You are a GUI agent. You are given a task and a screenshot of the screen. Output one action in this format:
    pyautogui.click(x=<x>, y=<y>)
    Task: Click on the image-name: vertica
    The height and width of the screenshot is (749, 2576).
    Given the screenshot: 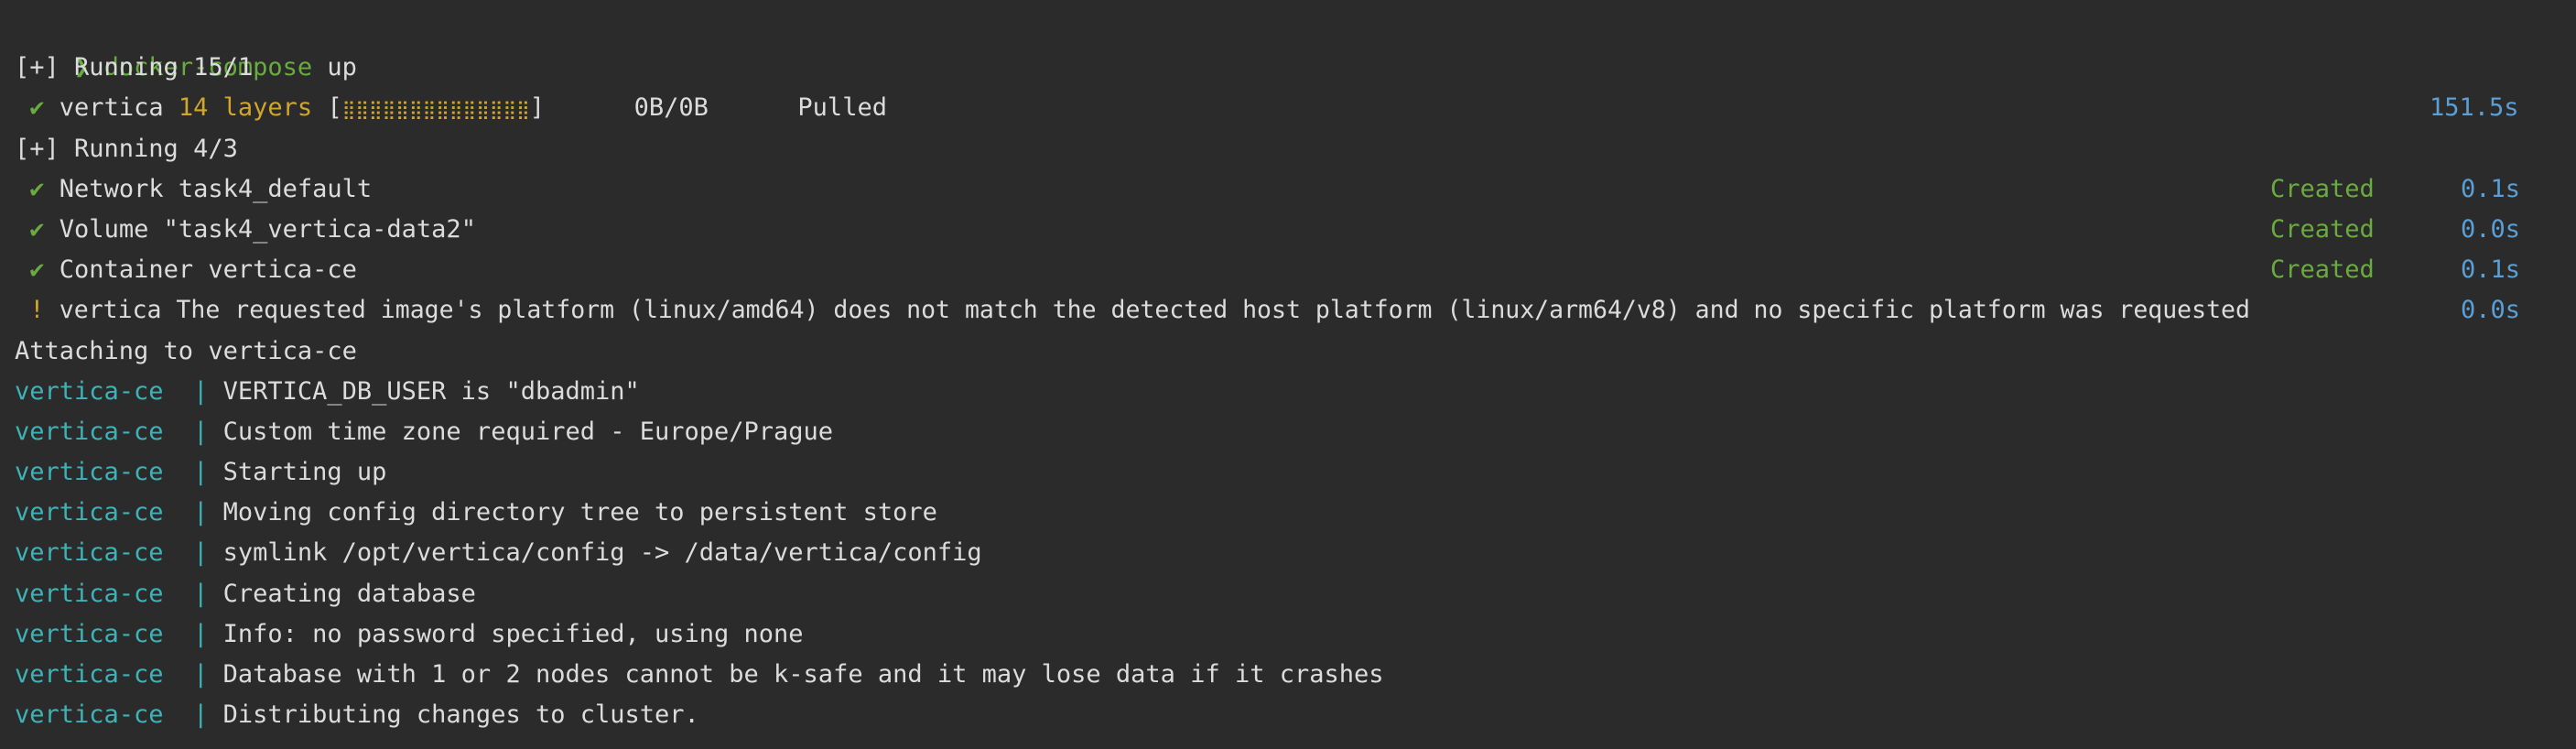 What is the action you would take?
    pyautogui.click(x=112, y=108)
    